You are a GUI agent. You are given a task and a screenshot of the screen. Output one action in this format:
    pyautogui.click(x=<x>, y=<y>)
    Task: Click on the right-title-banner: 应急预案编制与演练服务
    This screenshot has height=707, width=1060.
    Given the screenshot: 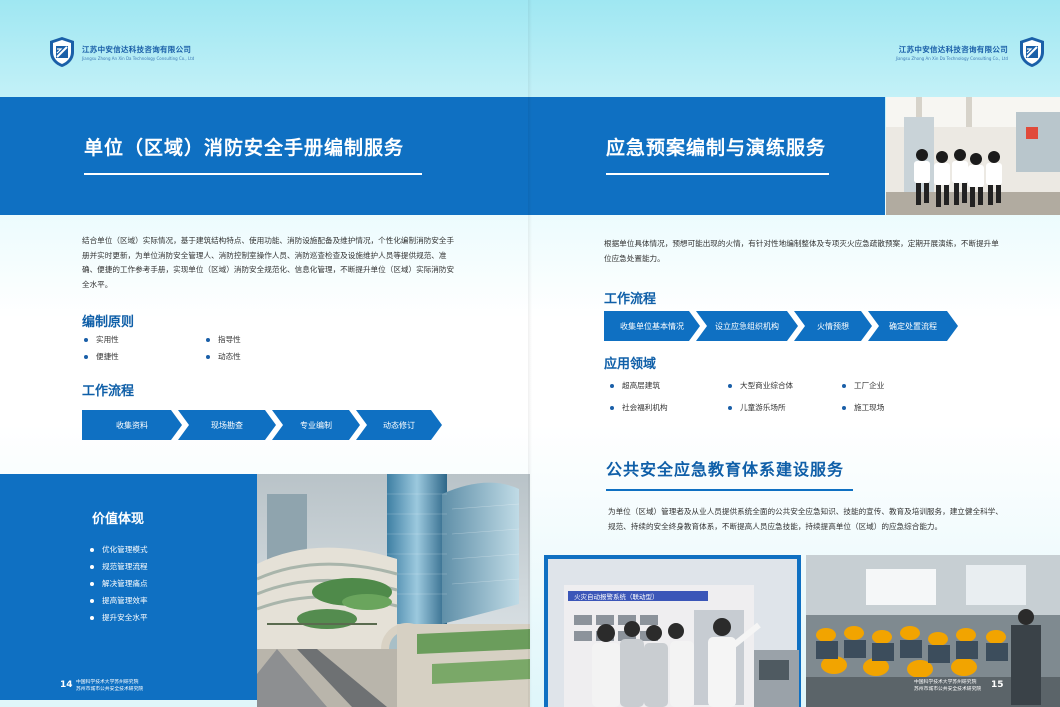 What is the action you would take?
    pyautogui.click(x=707, y=156)
    